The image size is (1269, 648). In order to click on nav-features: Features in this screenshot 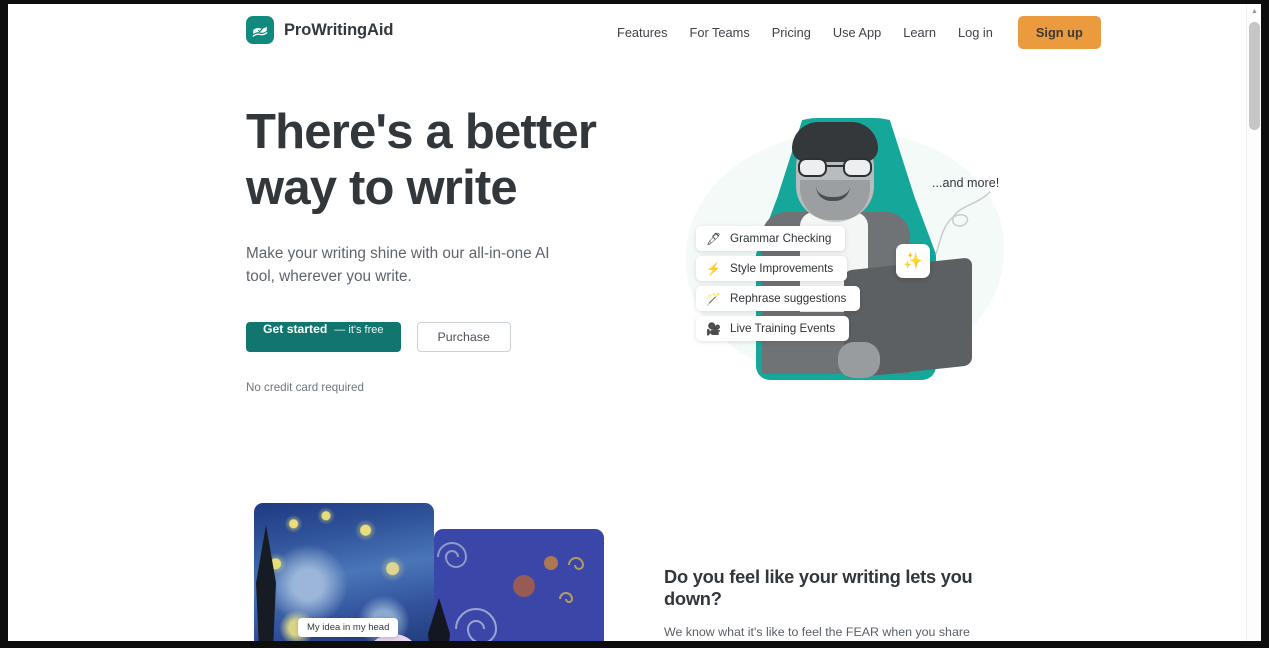, I will do `click(642, 32)`.